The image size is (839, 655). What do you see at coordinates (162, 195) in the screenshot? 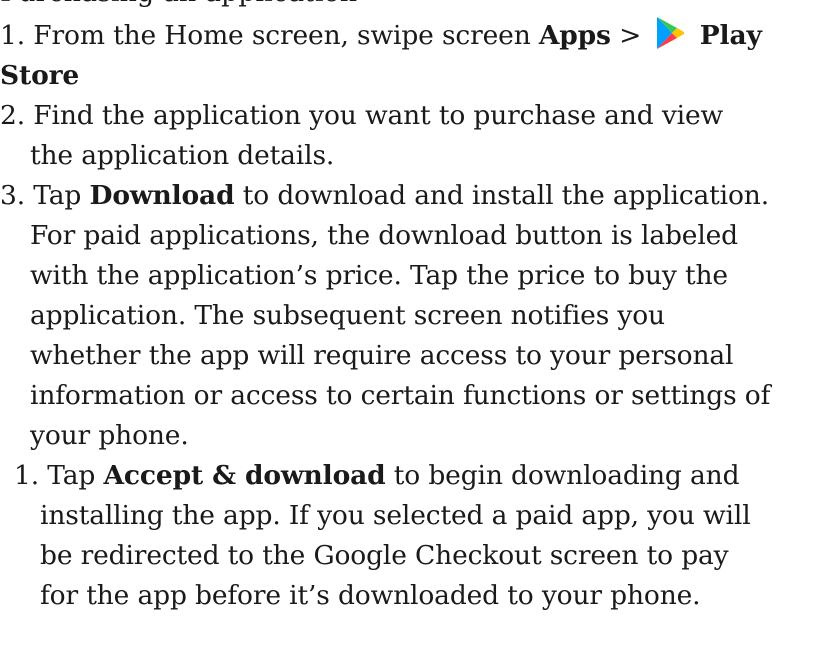
I see `download-label: Download` at bounding box center [162, 195].